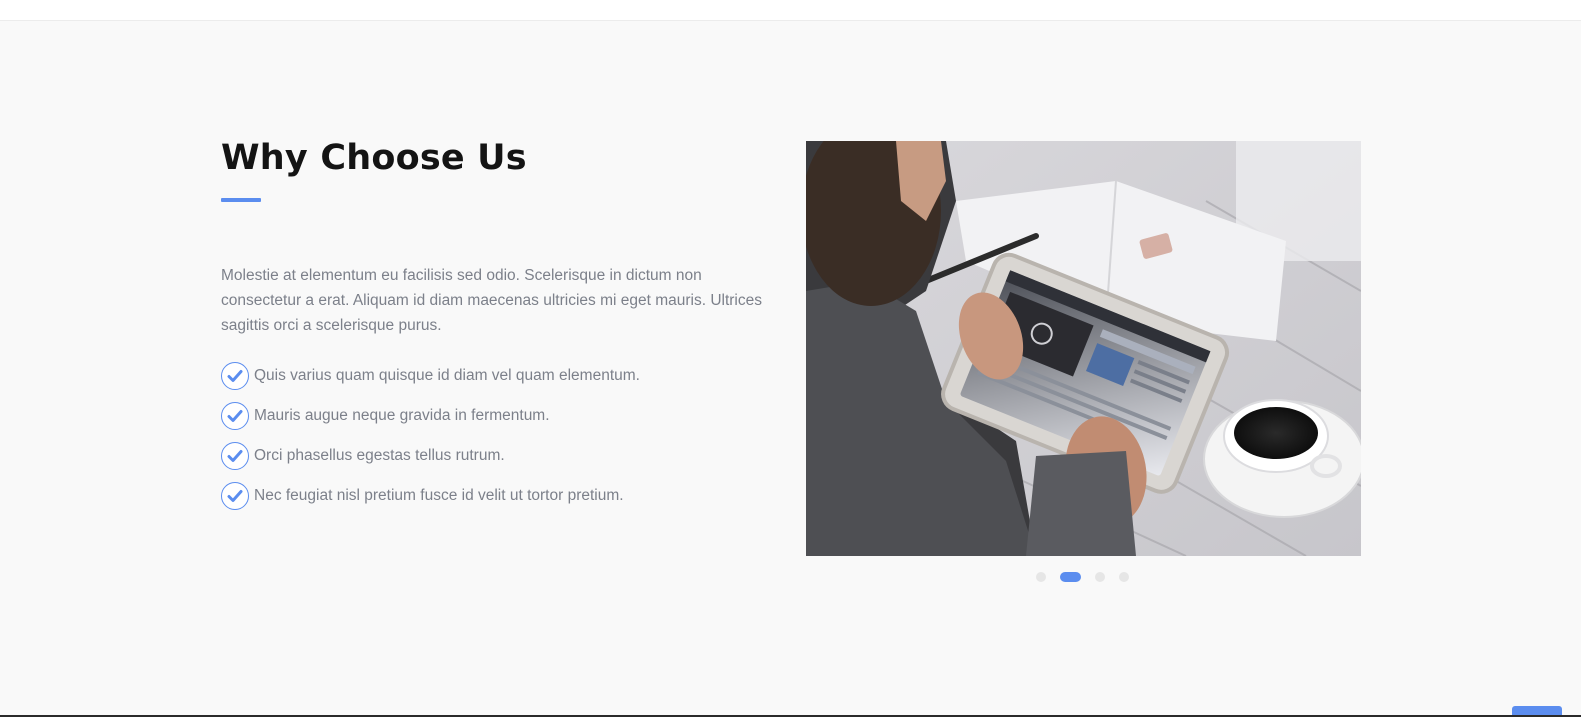 Image resolution: width=1581 pixels, height=717 pixels. Describe the element at coordinates (379, 455) in the screenshot. I see `feature-text: Orci phasellus egestas tellus rutrum.` at that location.